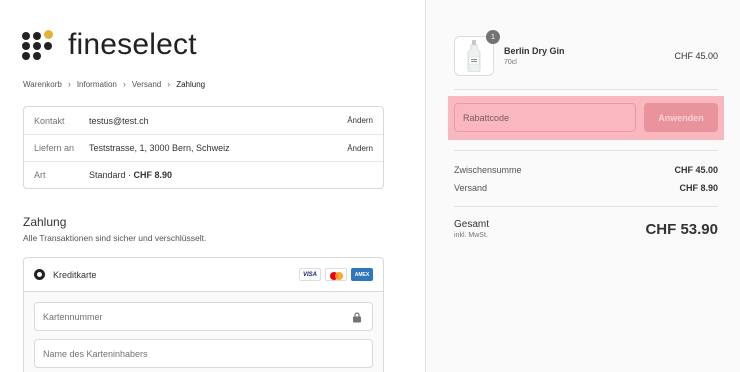  What do you see at coordinates (696, 170) in the screenshot?
I see `subtotal-value: CHF 45.00` at bounding box center [696, 170].